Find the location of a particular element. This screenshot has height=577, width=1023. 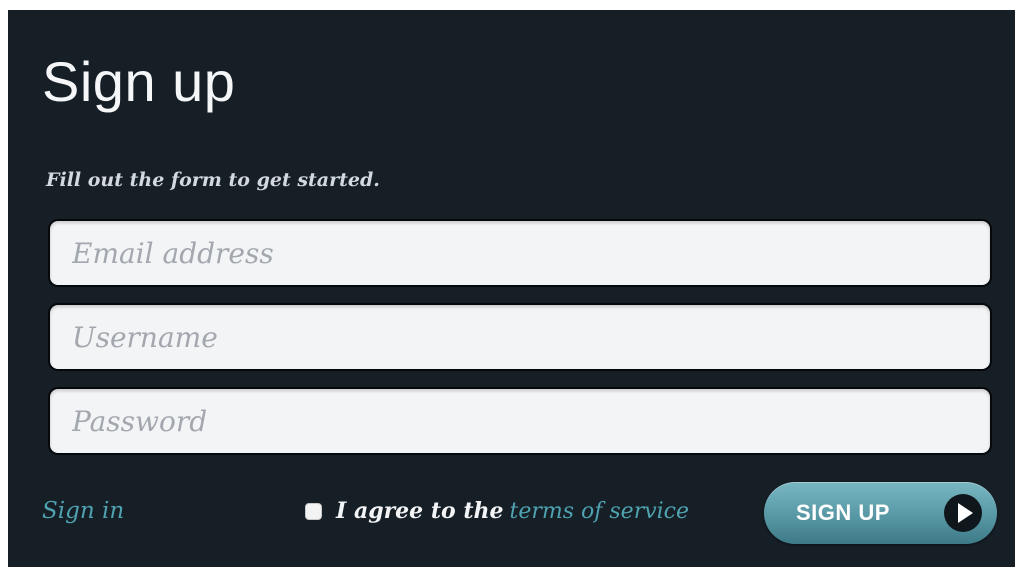

sign-up-button: SIGN UP is located at coordinates (880, 513).